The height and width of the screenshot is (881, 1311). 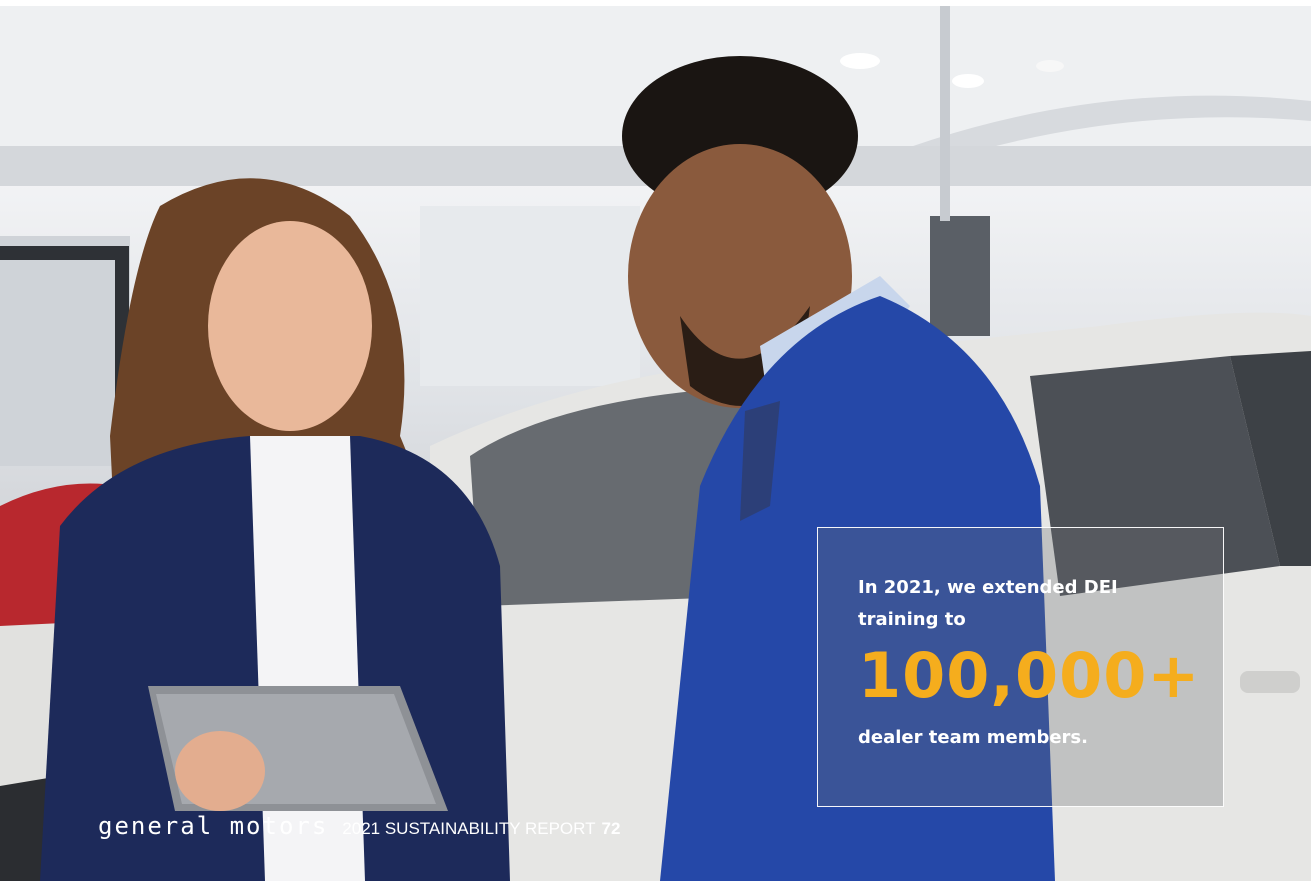 What do you see at coordinates (290, 326) in the screenshot?
I see `woman-face` at bounding box center [290, 326].